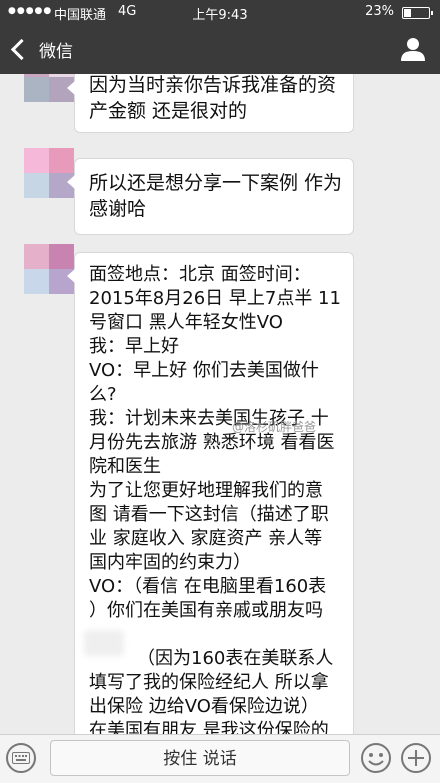 Image resolution: width=440 pixels, height=783 pixels. I want to click on message-text: 出保险 边给VO看保险边说）, so click(204, 706).